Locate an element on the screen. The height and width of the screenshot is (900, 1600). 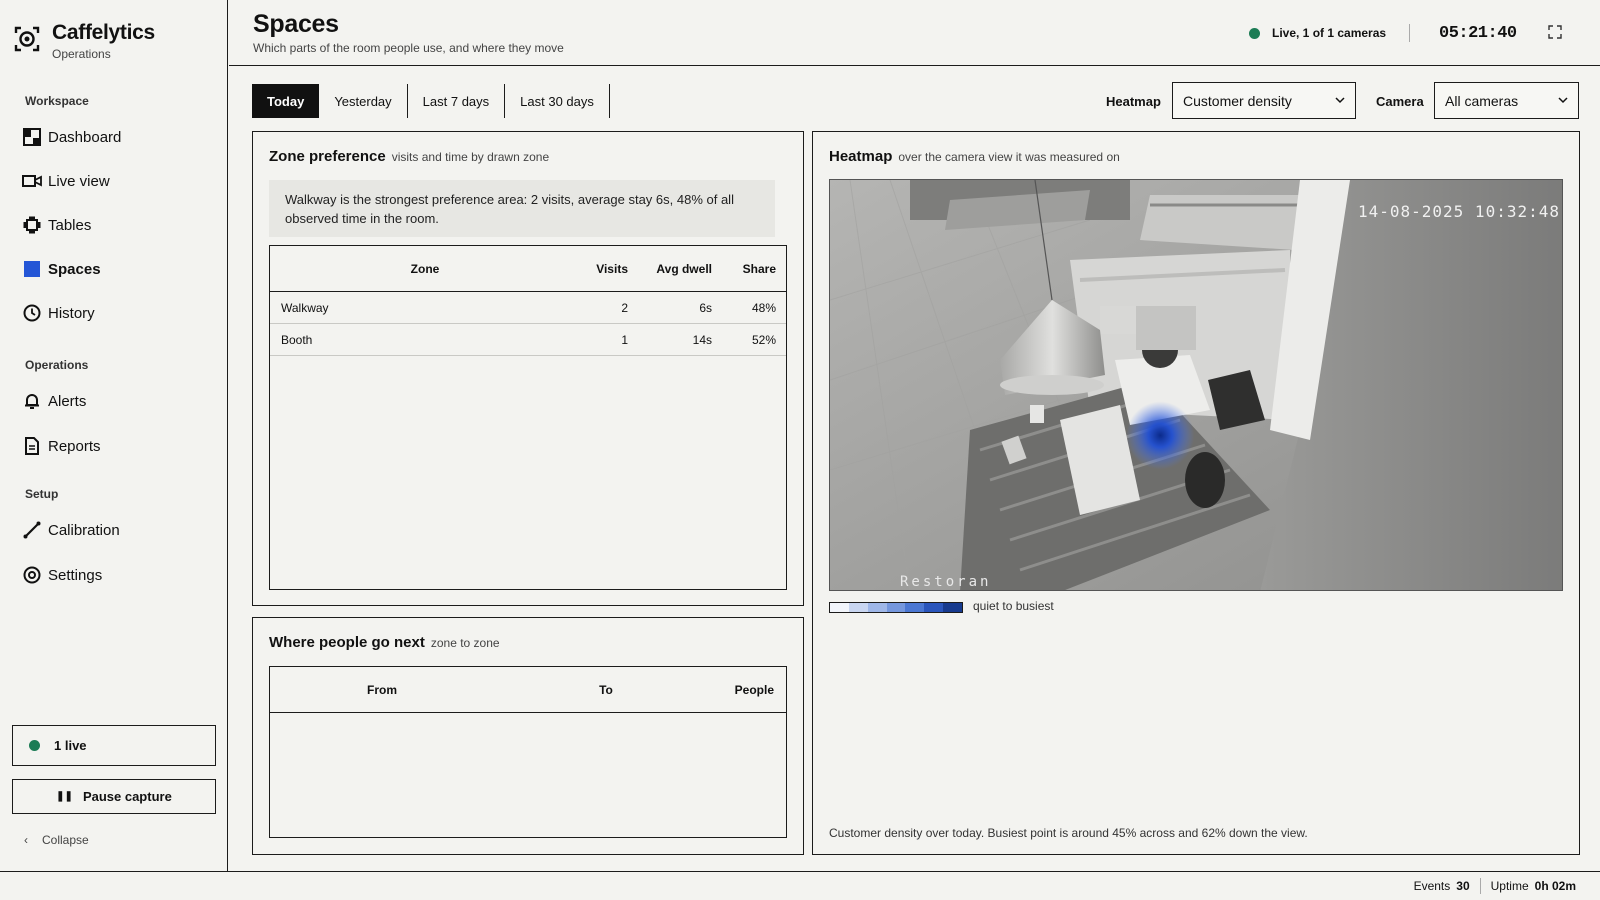
column-header-share: Share is located at coordinates (744, 269).